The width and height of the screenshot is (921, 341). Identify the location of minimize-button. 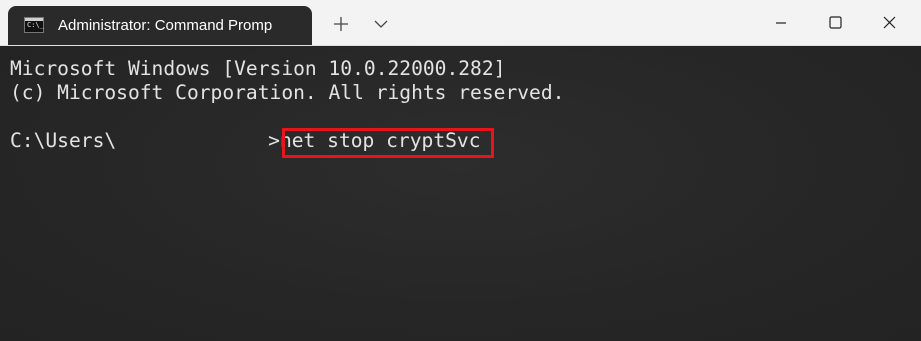
(781, 22).